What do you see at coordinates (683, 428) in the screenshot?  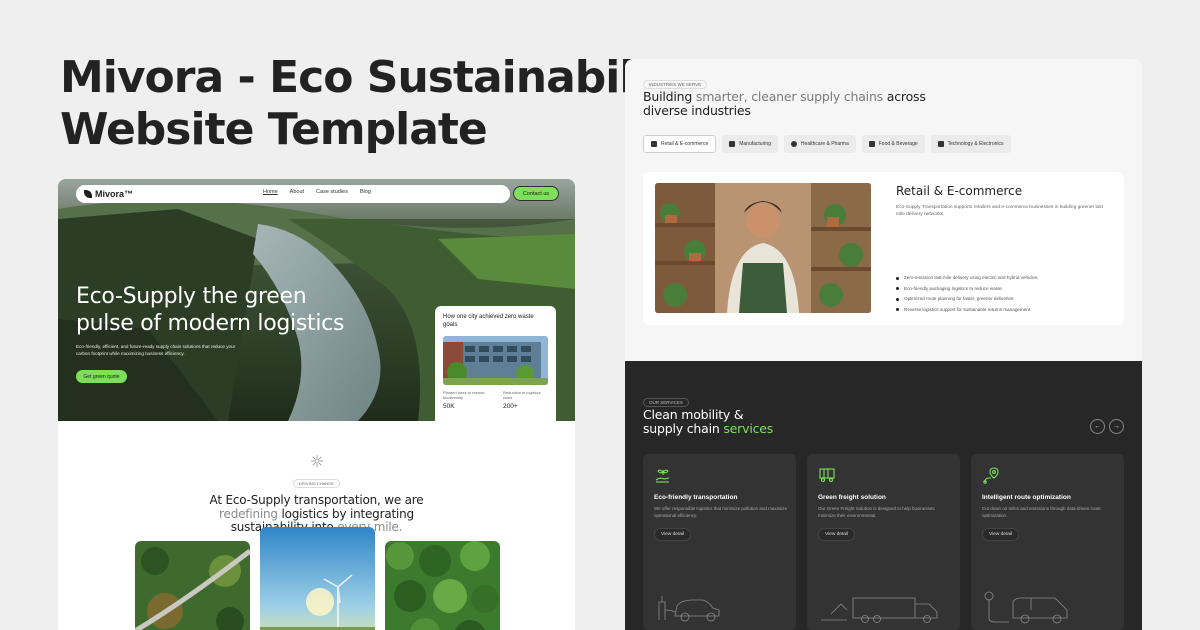 I see `services-h-line2: supply chain` at bounding box center [683, 428].